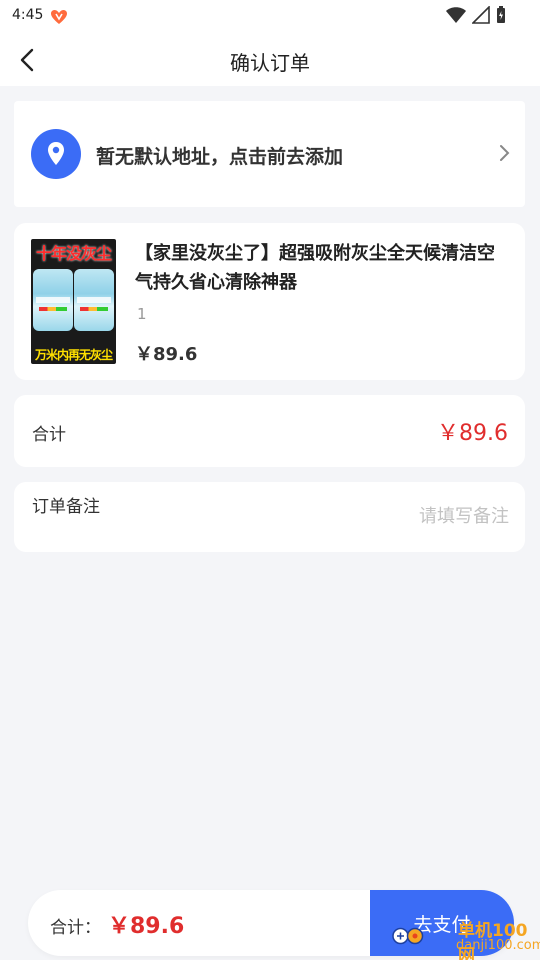 The height and width of the screenshot is (960, 540). What do you see at coordinates (73, 355) in the screenshot?
I see `product-image-caption-bottom: 万米内再无灰尘` at bounding box center [73, 355].